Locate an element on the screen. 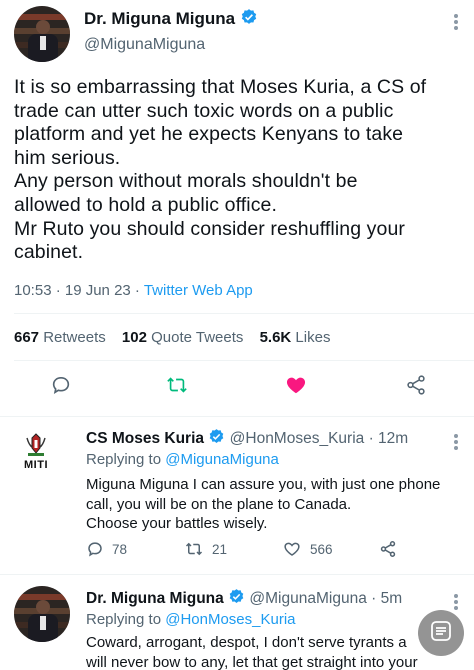  mention-link: @HonMoses_Kuria is located at coordinates (230, 619).